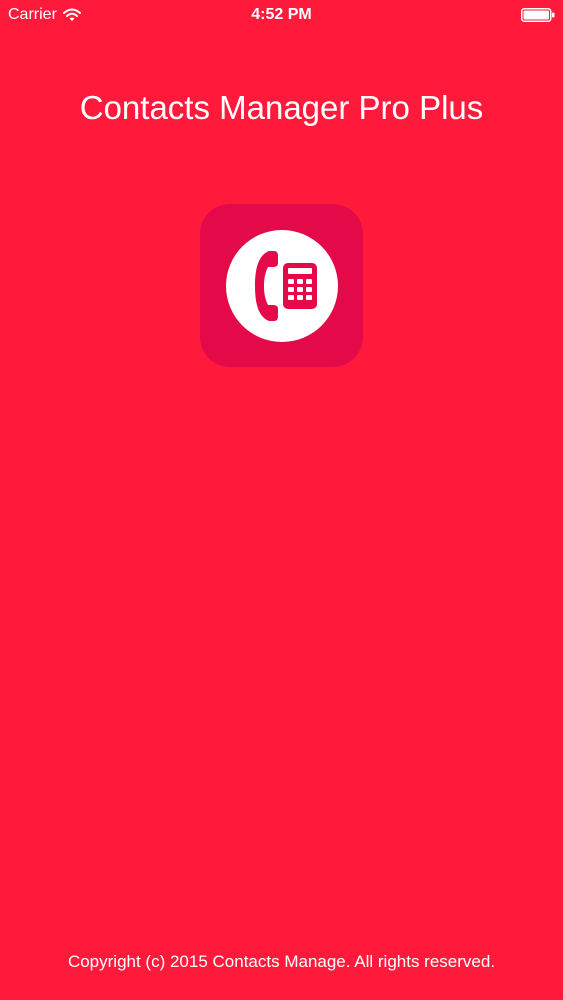 The width and height of the screenshot is (563, 1000). Describe the element at coordinates (281, 107) in the screenshot. I see `app-title: Contacts Manager Pro Plus` at that location.